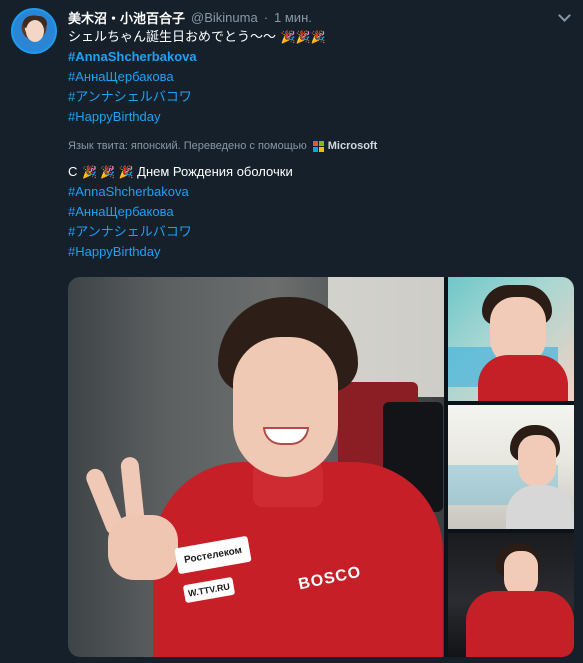  What do you see at coordinates (318, 117) in the screenshot?
I see `original-line-5: #HappyBirthday` at bounding box center [318, 117].